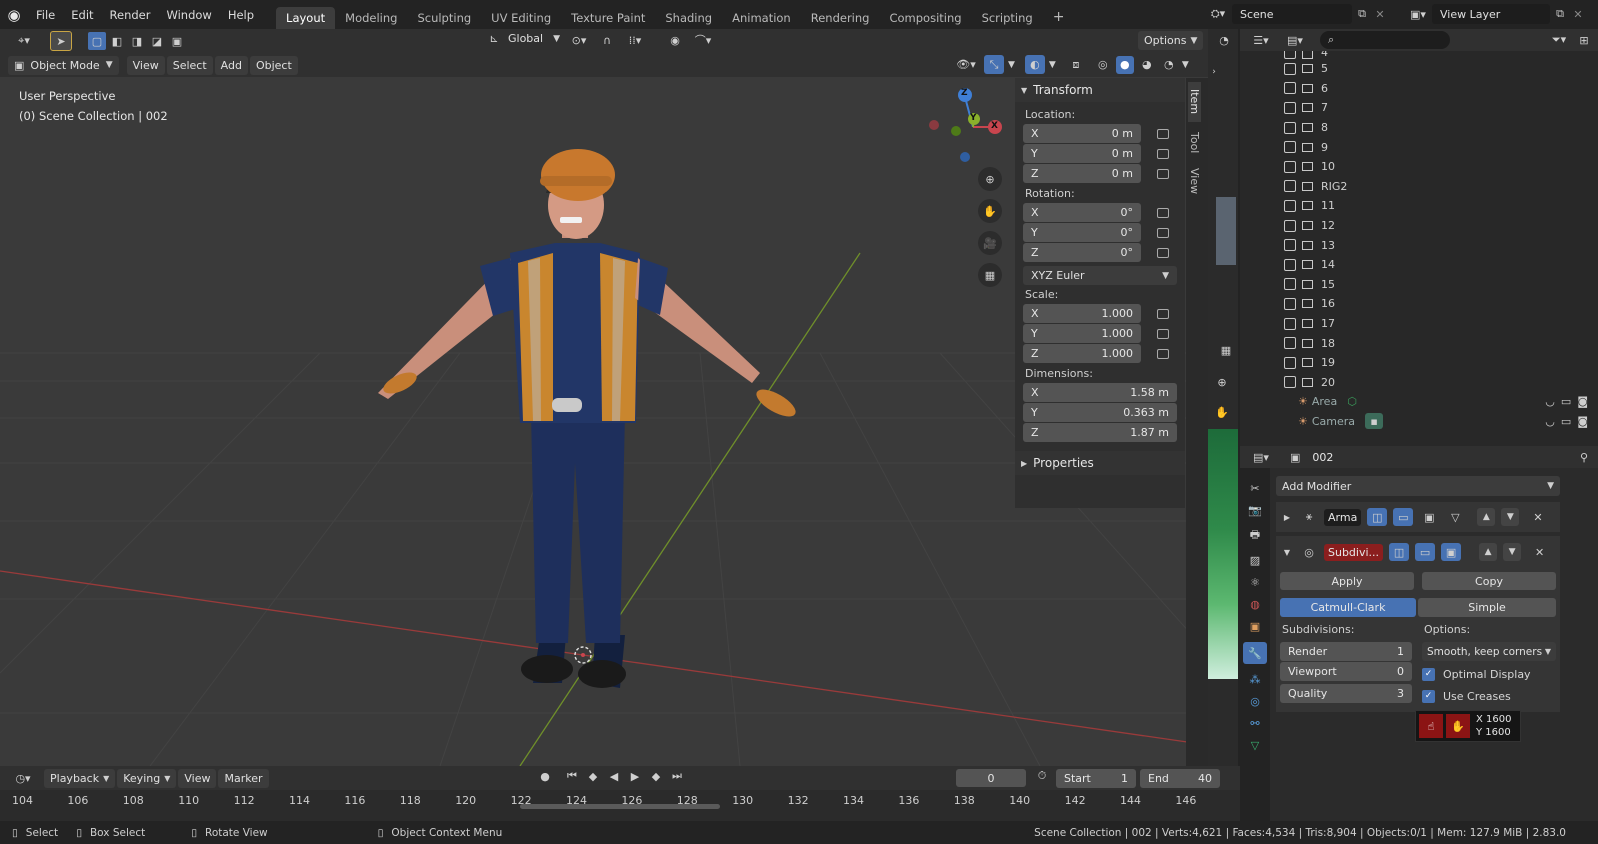  I want to click on viewport-toggle-icon: ▭, so click(1403, 517).